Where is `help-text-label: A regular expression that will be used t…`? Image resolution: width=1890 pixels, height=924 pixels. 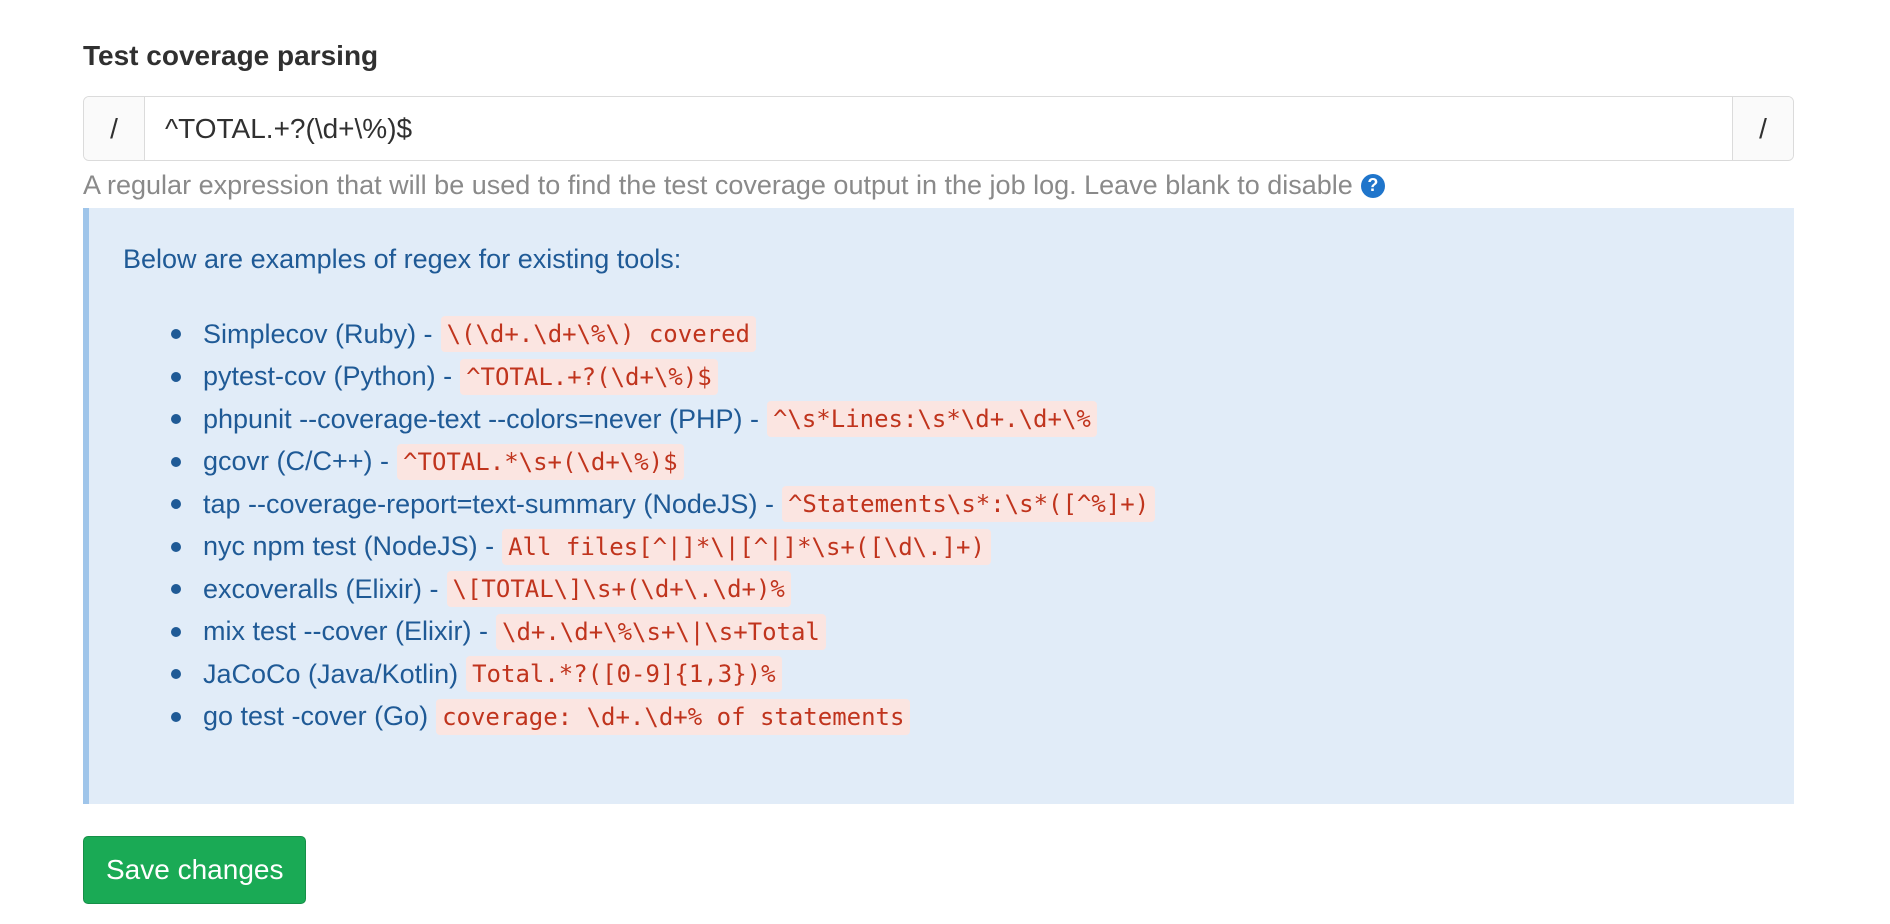
help-text-label: A regular expression that will be used t… is located at coordinates (718, 185).